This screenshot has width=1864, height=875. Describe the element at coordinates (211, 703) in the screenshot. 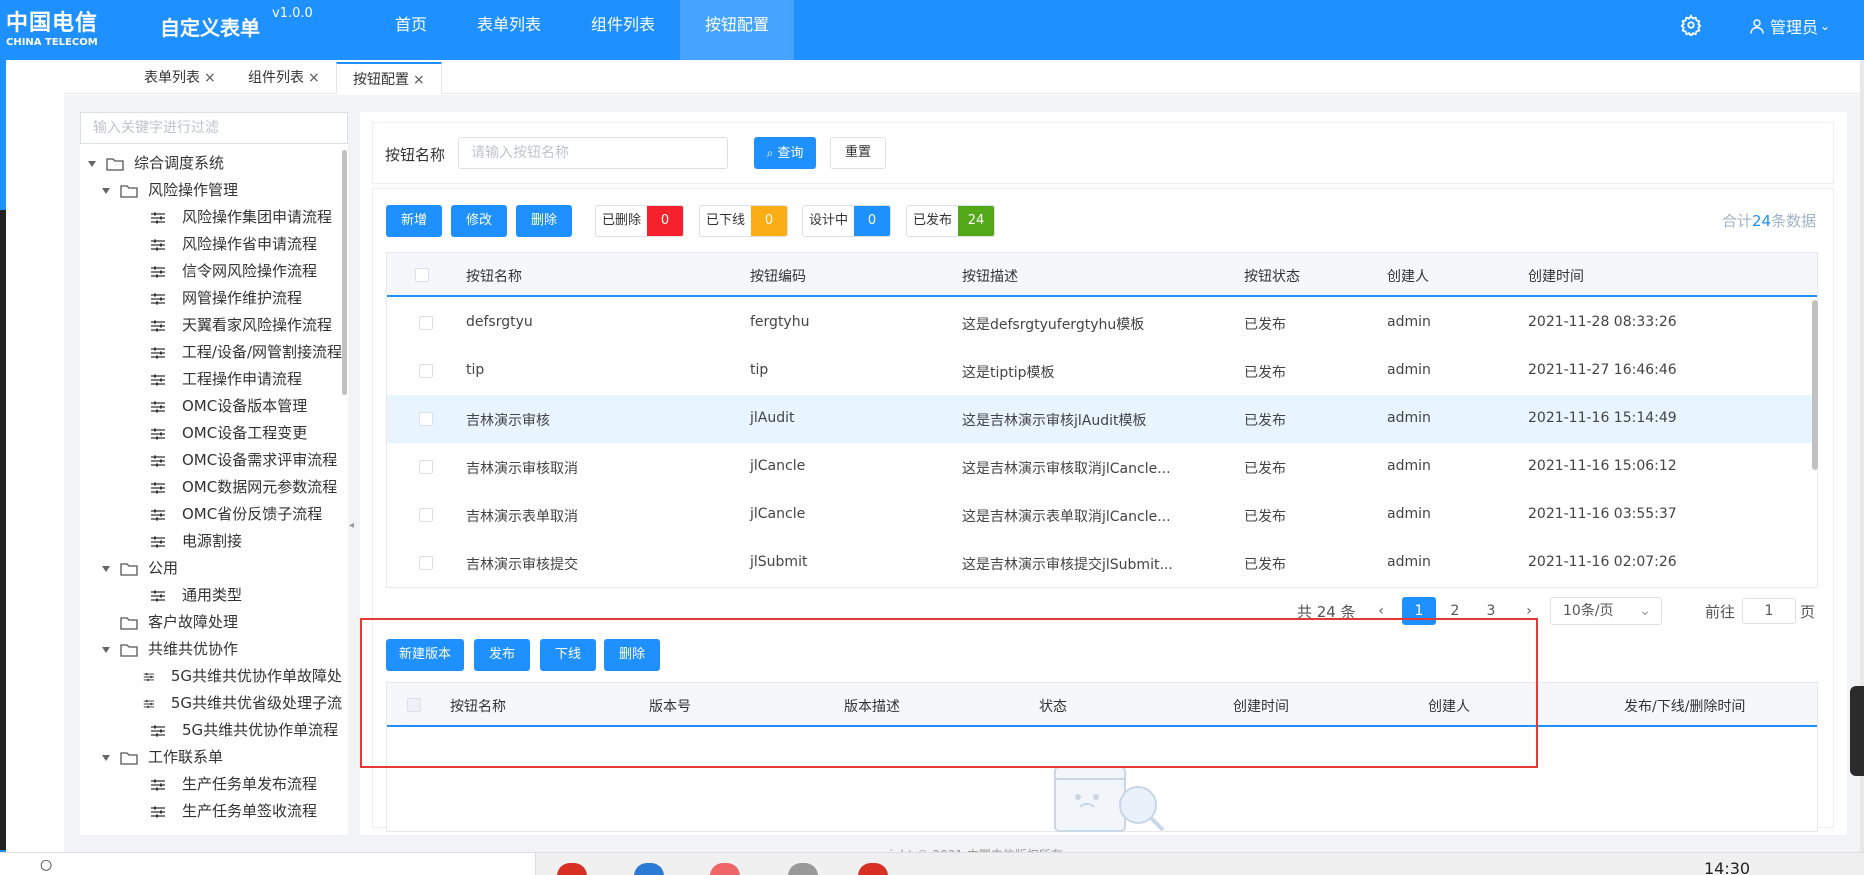

I see `tree-leaf: 5G共维共优省级处理子流` at that location.